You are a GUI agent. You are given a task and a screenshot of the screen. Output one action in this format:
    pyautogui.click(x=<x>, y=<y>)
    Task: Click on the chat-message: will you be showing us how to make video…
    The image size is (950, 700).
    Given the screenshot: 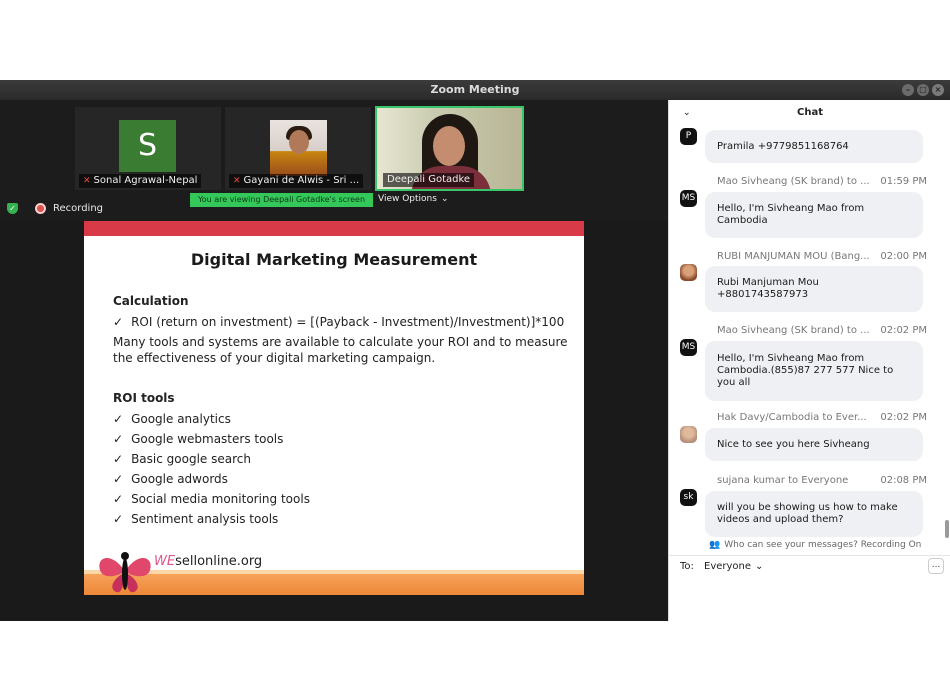 What is the action you would take?
    pyautogui.click(x=814, y=514)
    